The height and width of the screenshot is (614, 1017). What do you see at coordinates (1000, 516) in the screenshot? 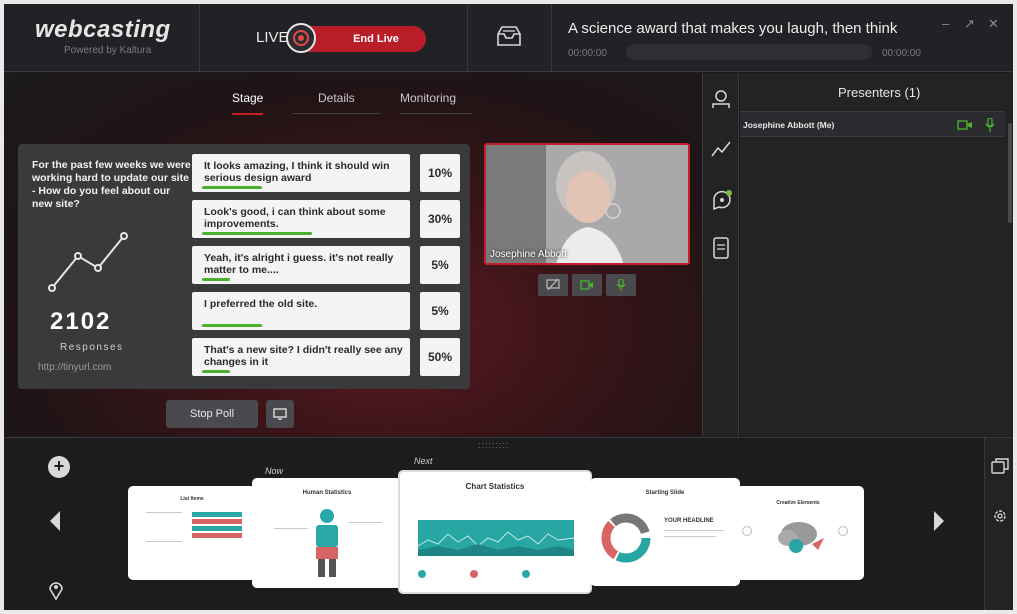
I see `settings-gear-icon` at bounding box center [1000, 516].